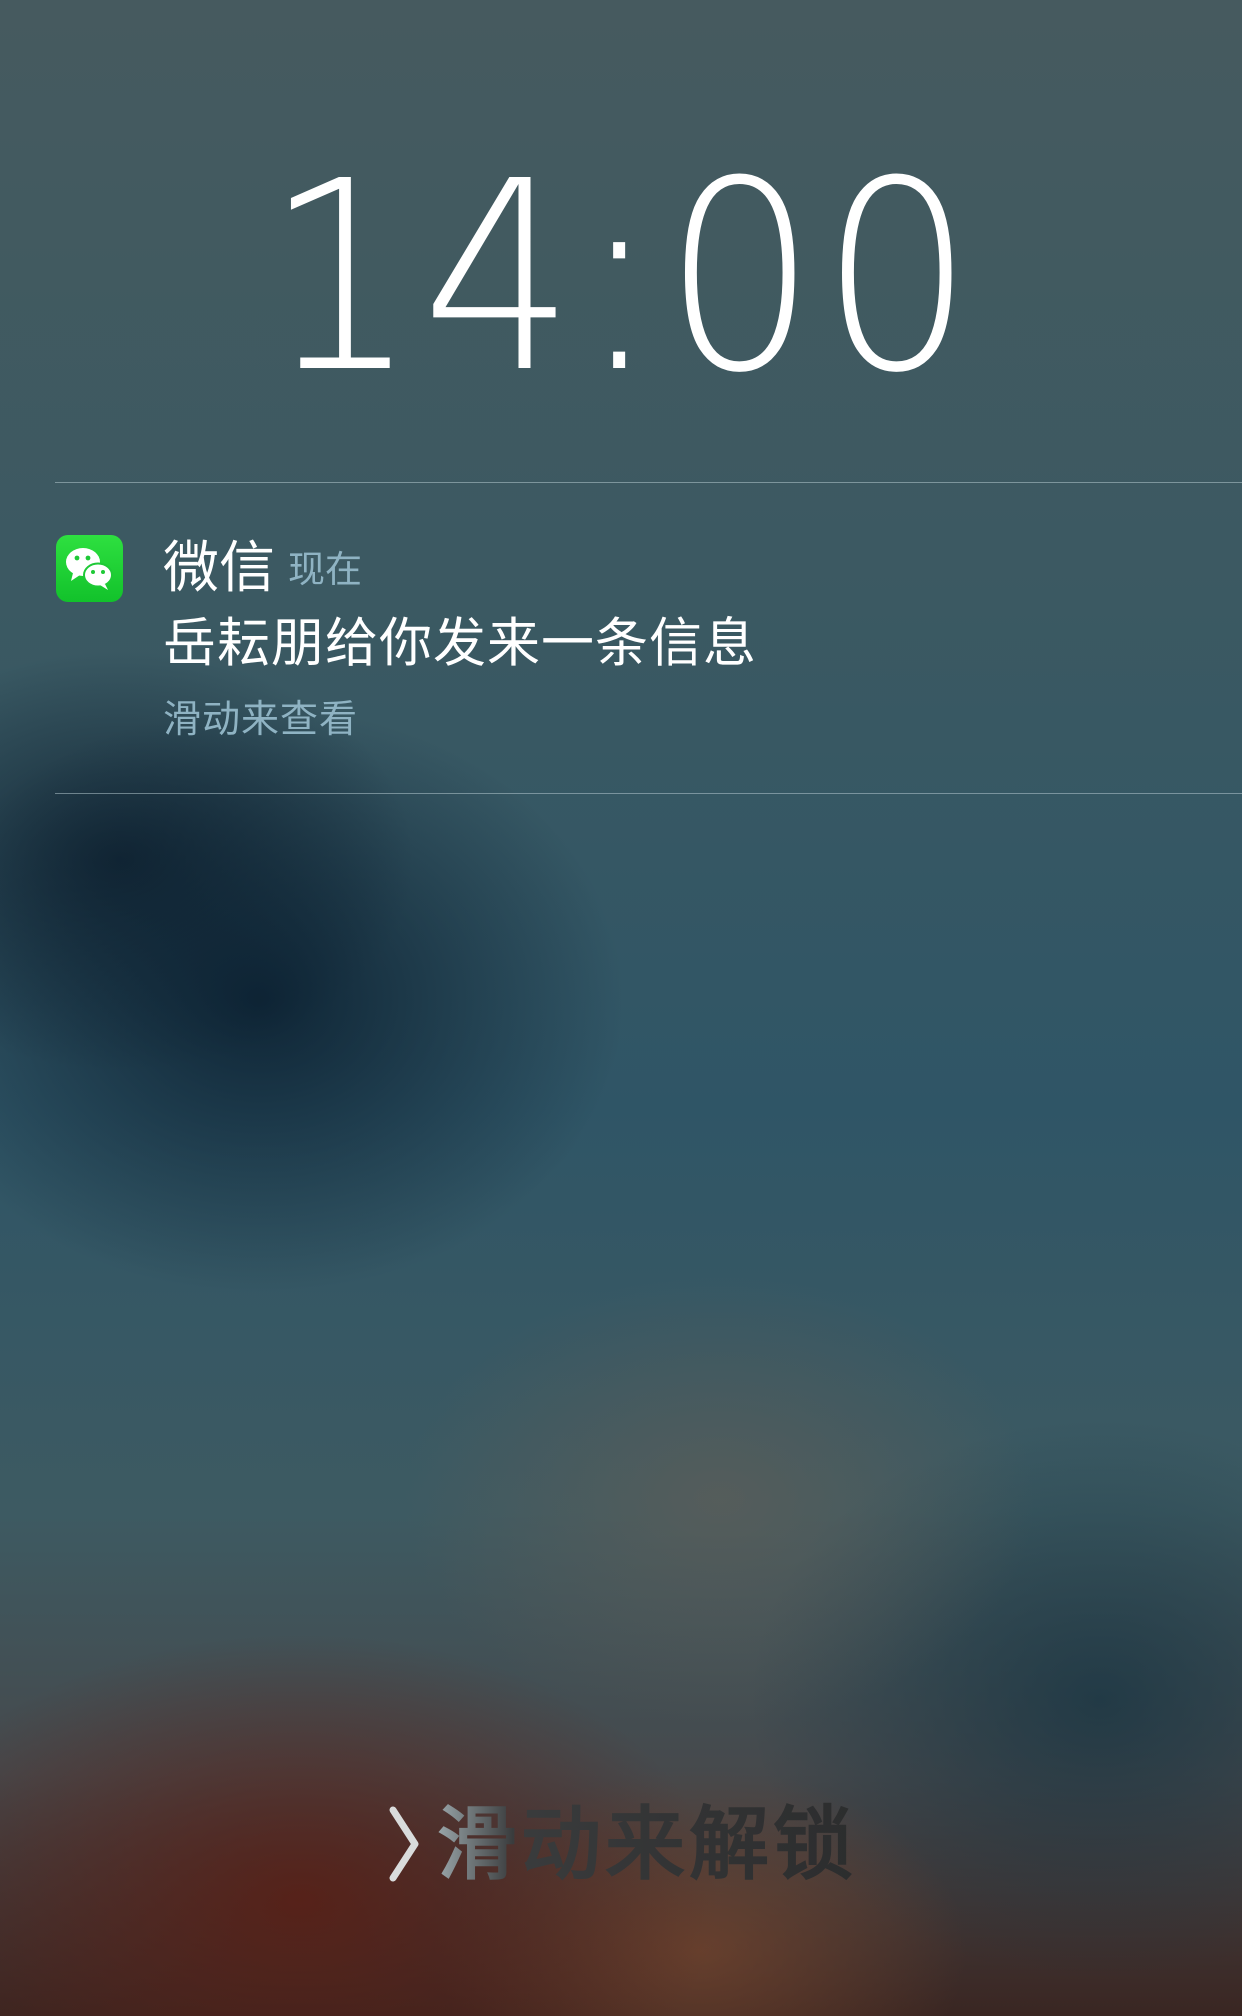 The width and height of the screenshot is (1242, 2016). Describe the element at coordinates (621, 277) in the screenshot. I see `clock-time: 14:00` at that location.